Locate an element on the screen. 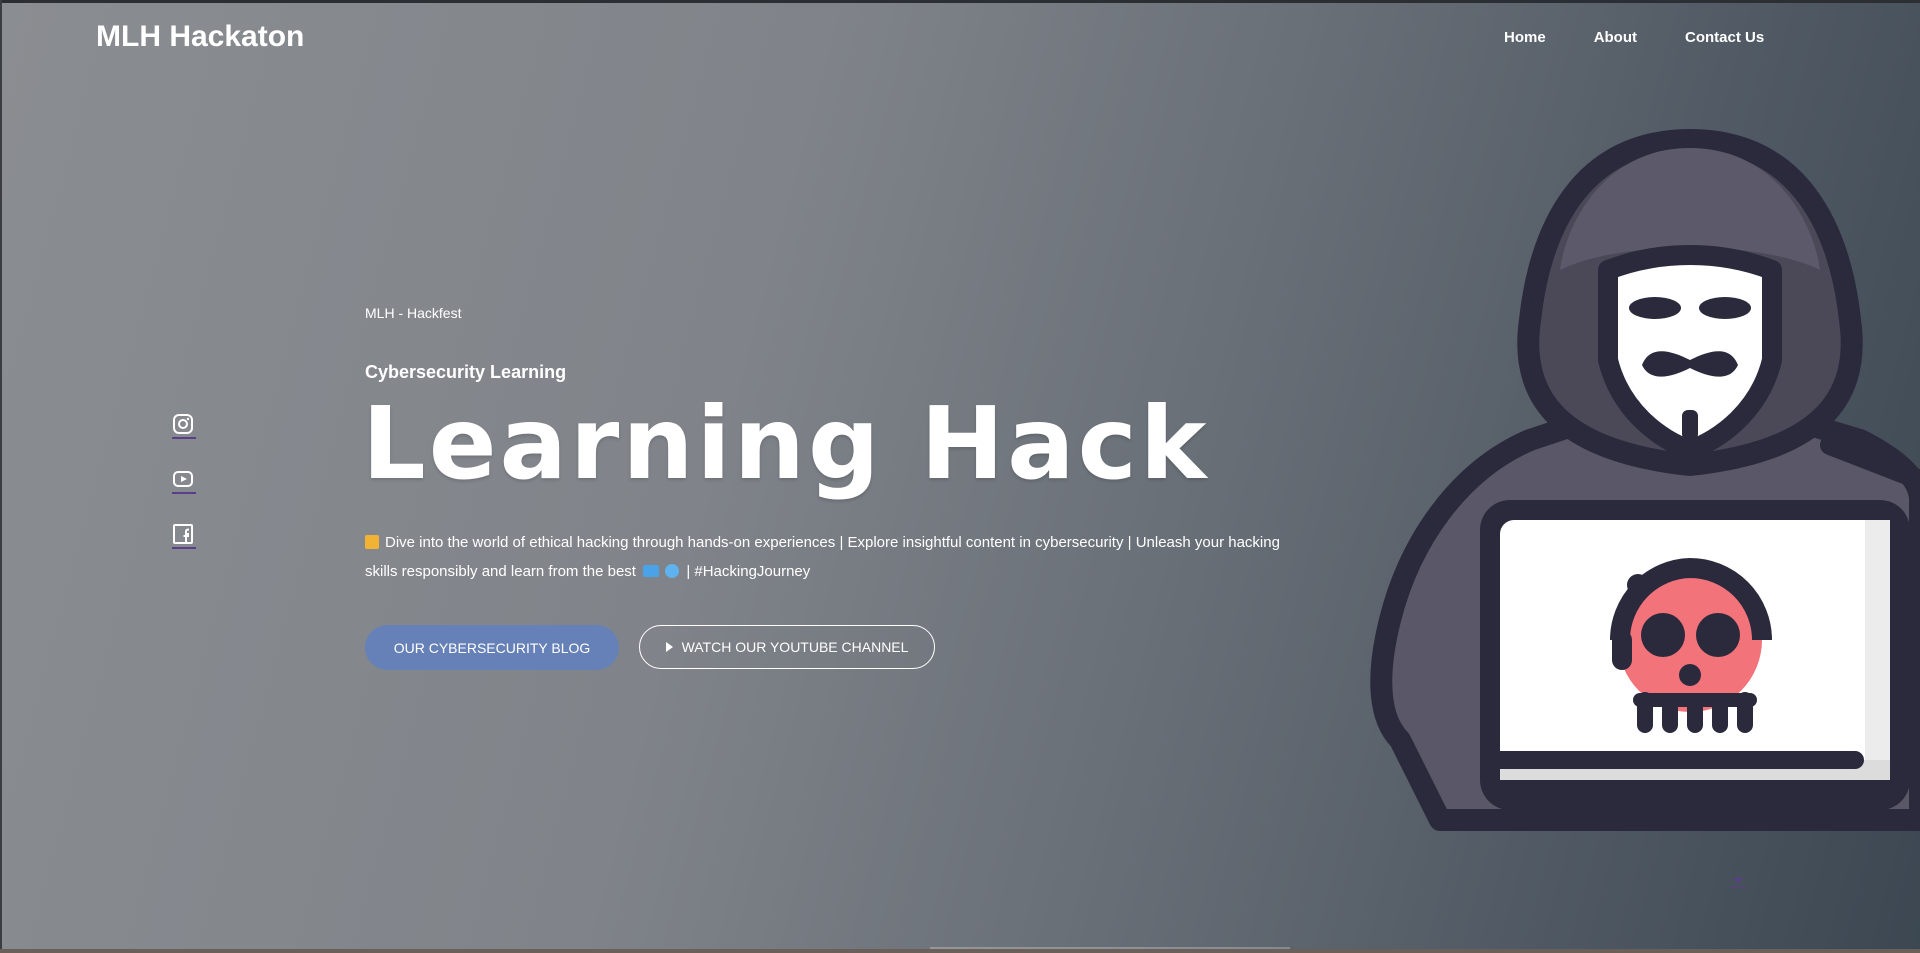 Image resolution: width=1920 pixels, height=953 pixels. nav-home: Home is located at coordinates (1525, 37).